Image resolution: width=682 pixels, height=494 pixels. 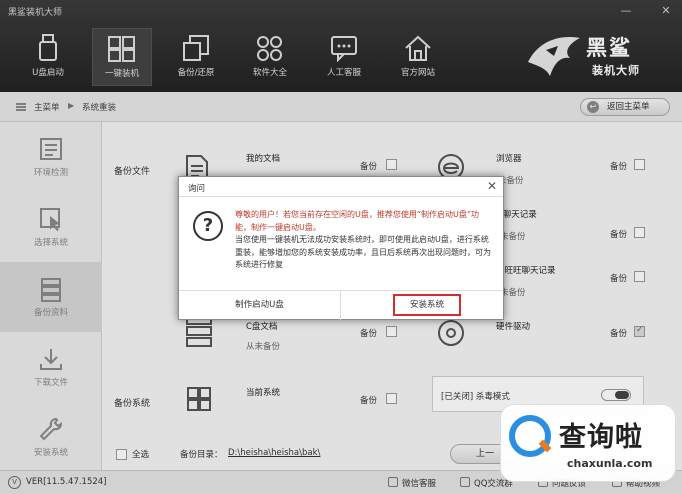 I want to click on nav-backup-restore: 备份/还原, so click(x=196, y=57).